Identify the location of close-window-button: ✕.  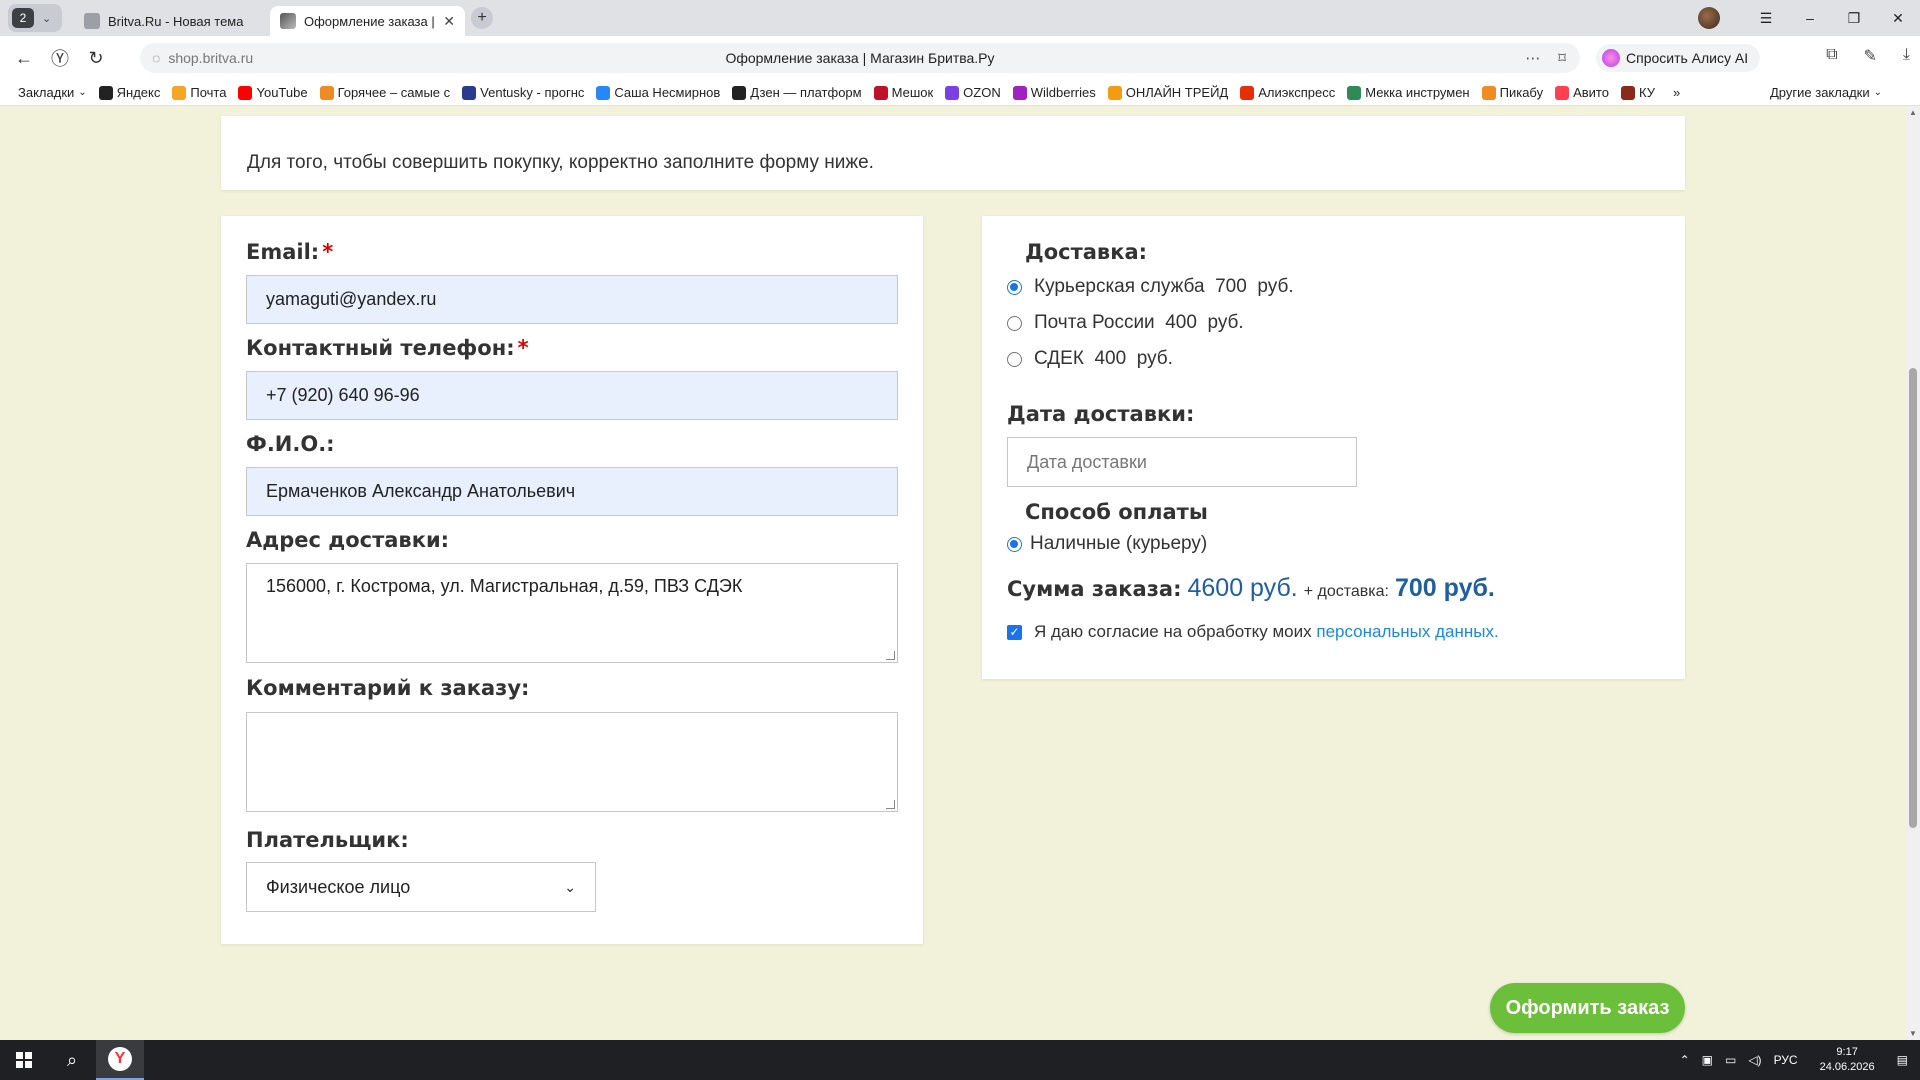
(1898, 18).